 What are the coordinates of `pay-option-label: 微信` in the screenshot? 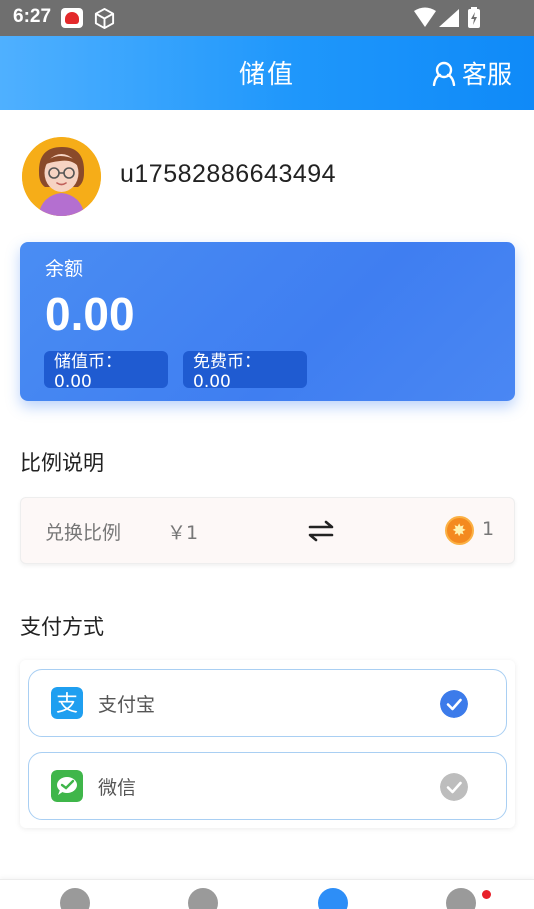 It's located at (117, 788).